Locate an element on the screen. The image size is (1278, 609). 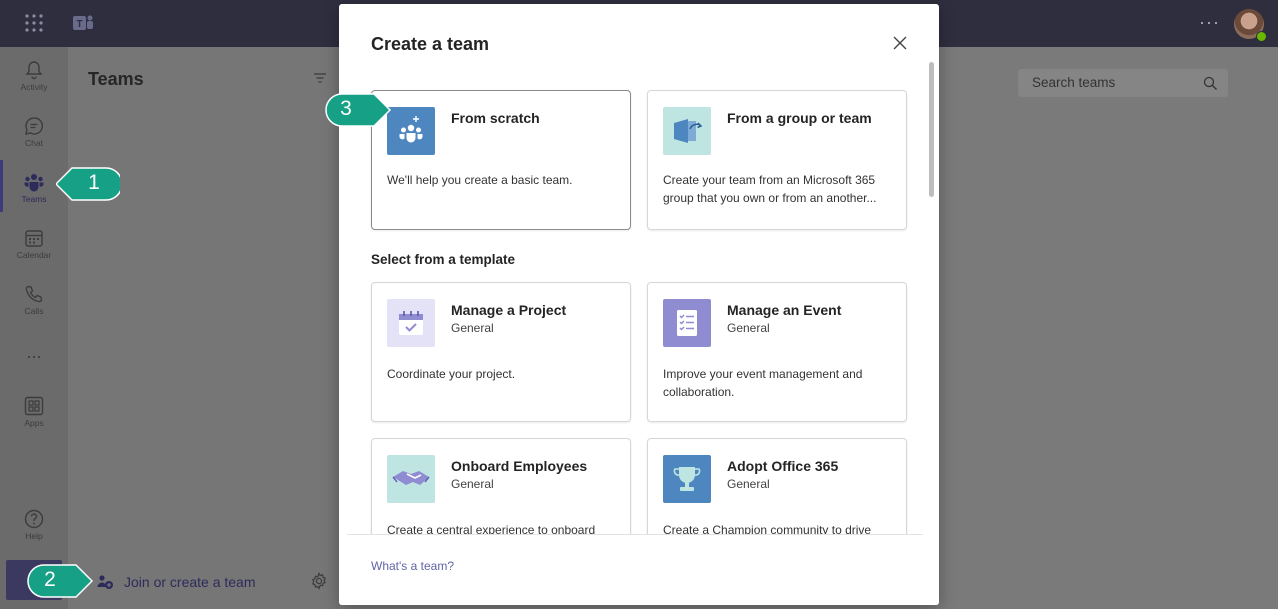
search-icon is located at coordinates (1210, 83).